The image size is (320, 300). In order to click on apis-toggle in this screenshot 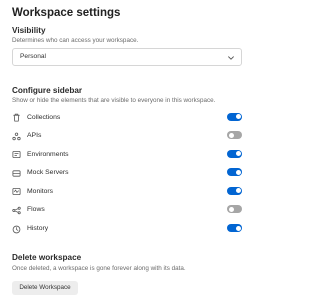, I will do `click(234, 135)`.